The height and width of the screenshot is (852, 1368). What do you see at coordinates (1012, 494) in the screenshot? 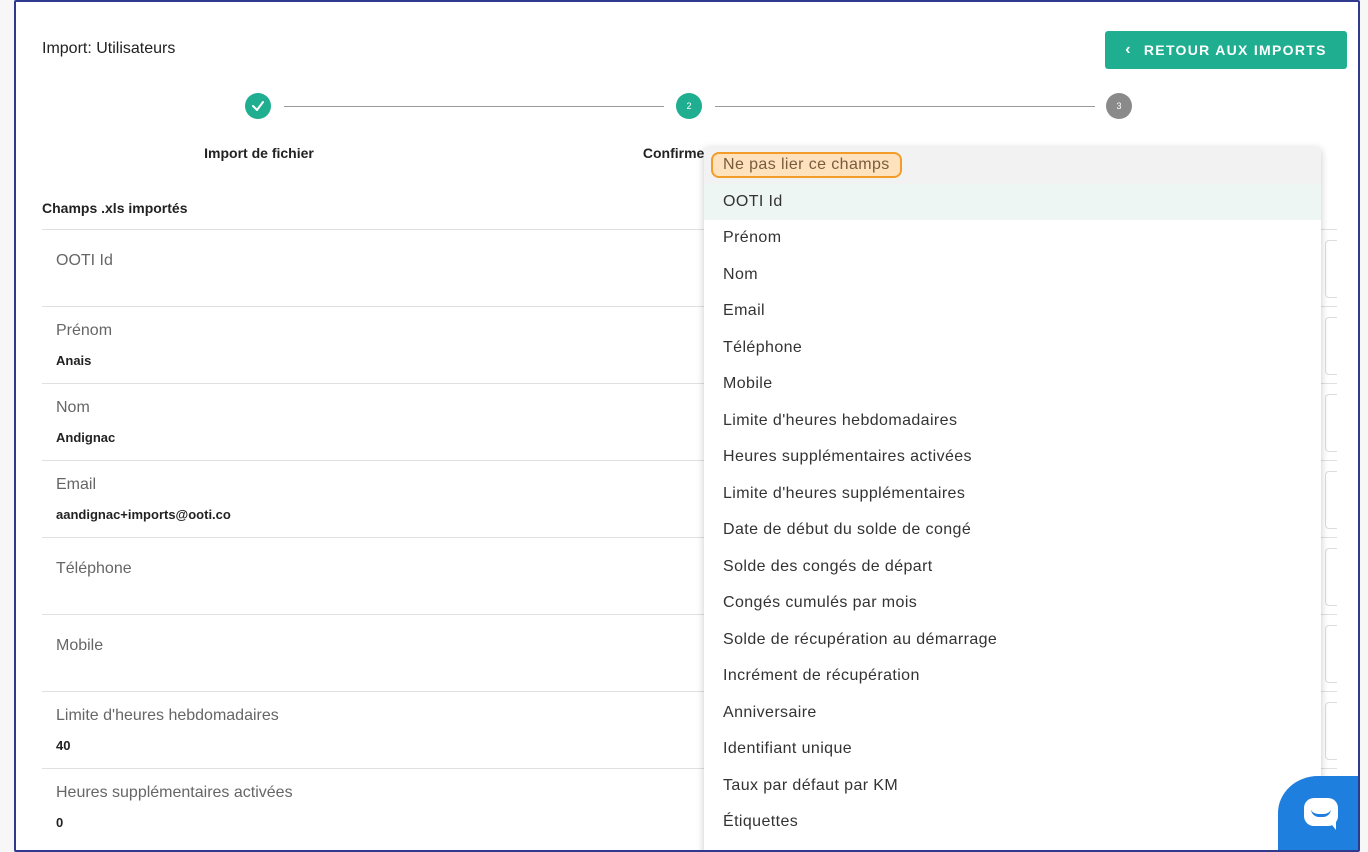
I see `dropdown-option: Limite d'heures supplémentaires` at bounding box center [1012, 494].